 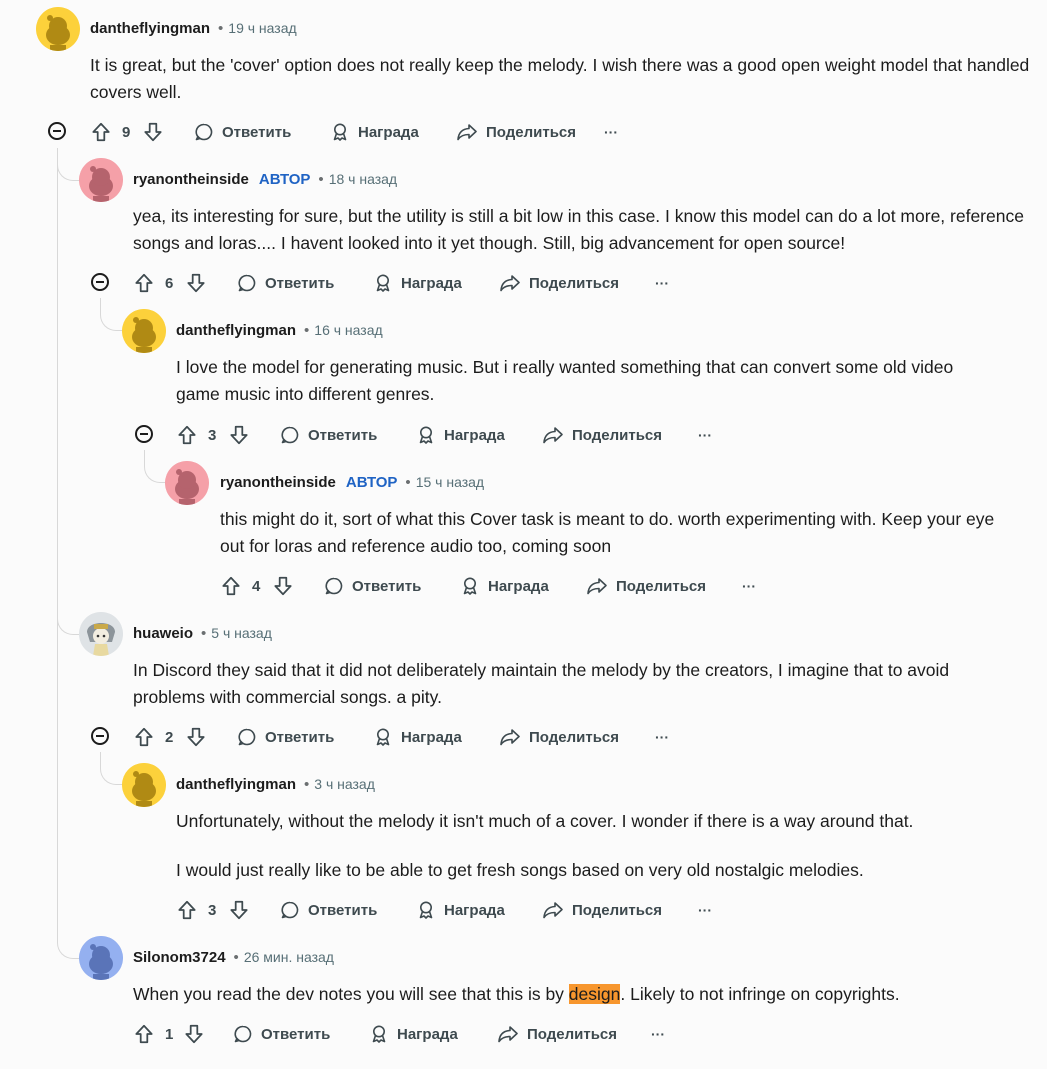 I want to click on thread-line, so click(x=57, y=543).